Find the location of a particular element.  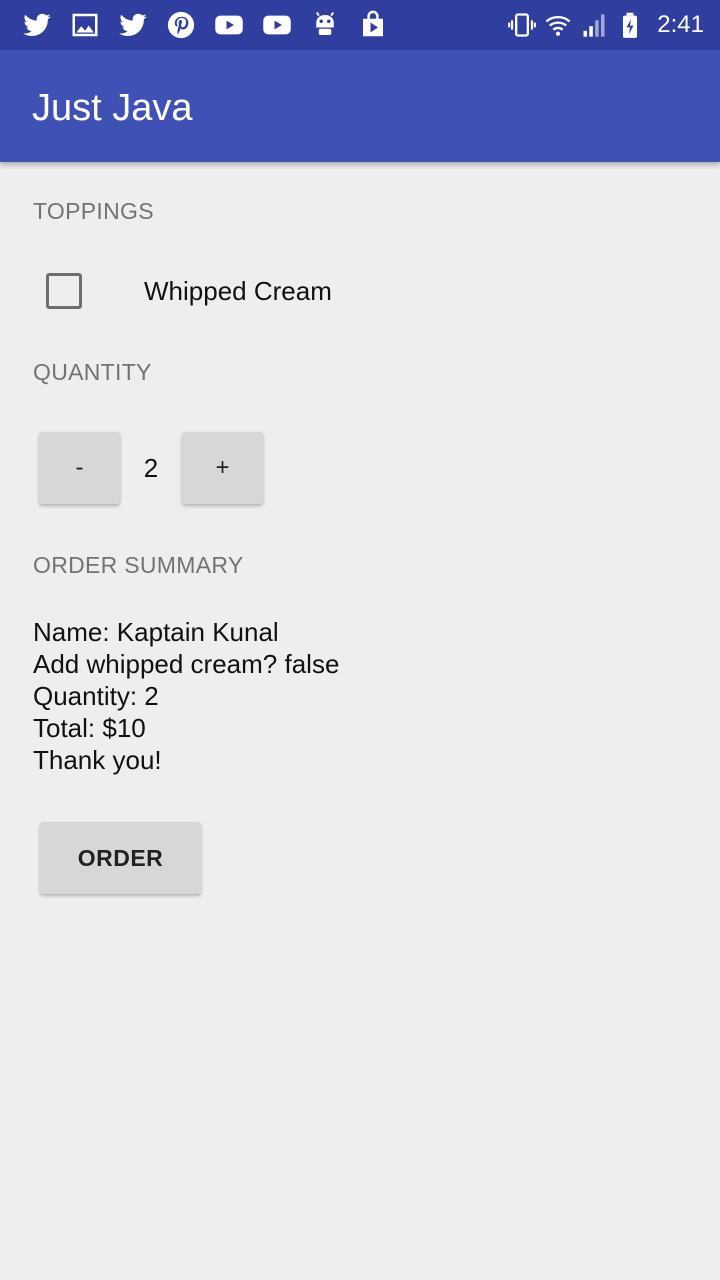

play-store-icon is located at coordinates (373, 25).